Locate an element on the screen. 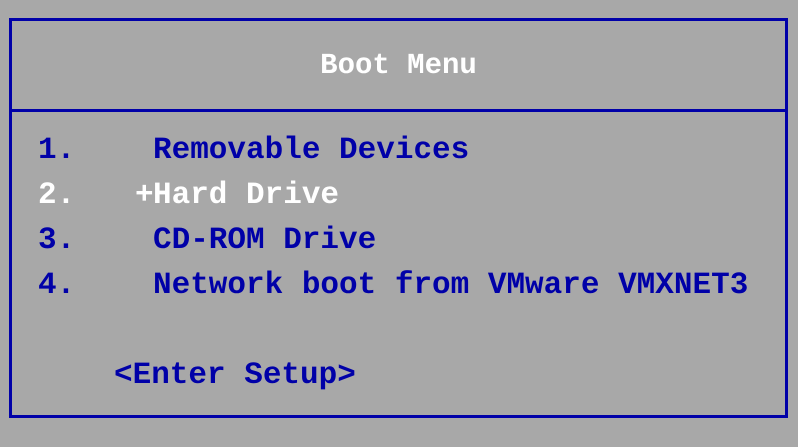  enter-setup-option: <Enter Setup> is located at coordinates (449, 375).